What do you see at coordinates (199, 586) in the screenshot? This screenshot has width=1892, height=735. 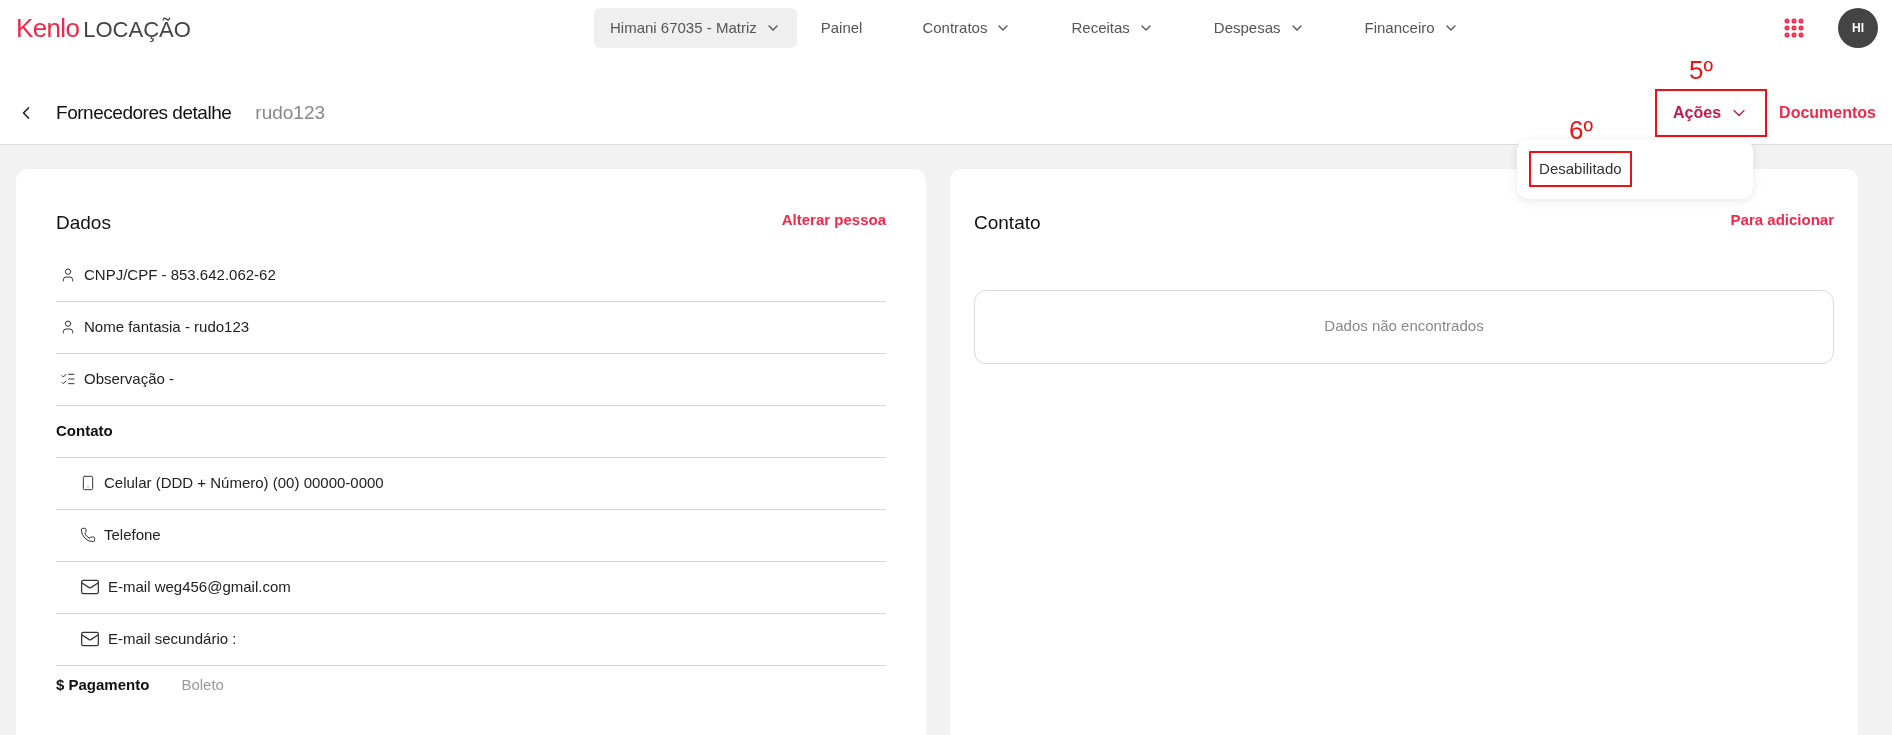 I see `info-text: E-mail weg456@gmail.com` at bounding box center [199, 586].